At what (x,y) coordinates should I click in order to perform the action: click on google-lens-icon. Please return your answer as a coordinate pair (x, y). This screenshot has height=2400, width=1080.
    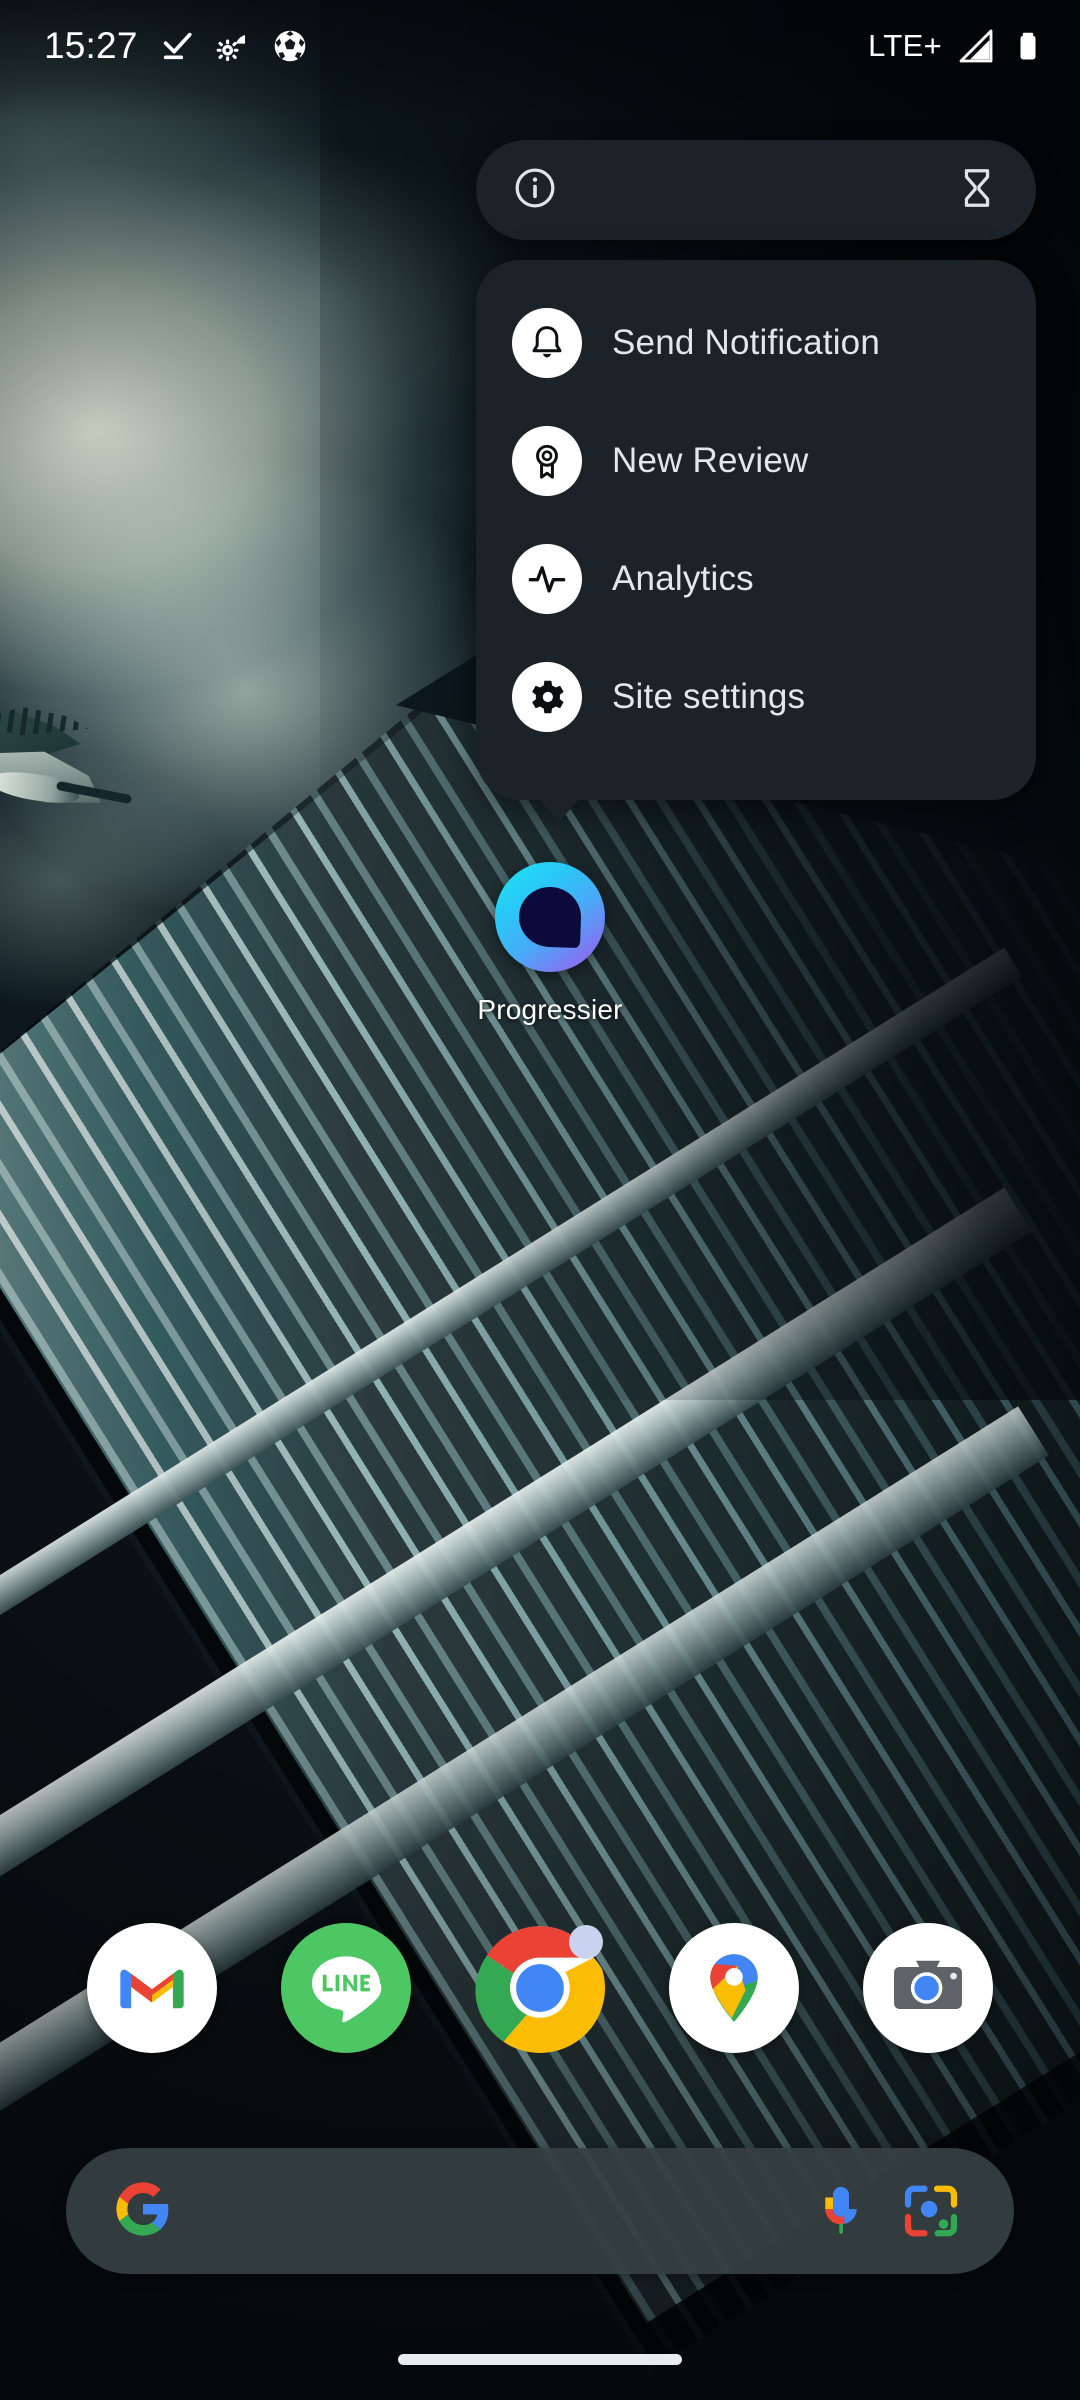
    Looking at the image, I should click on (931, 2211).